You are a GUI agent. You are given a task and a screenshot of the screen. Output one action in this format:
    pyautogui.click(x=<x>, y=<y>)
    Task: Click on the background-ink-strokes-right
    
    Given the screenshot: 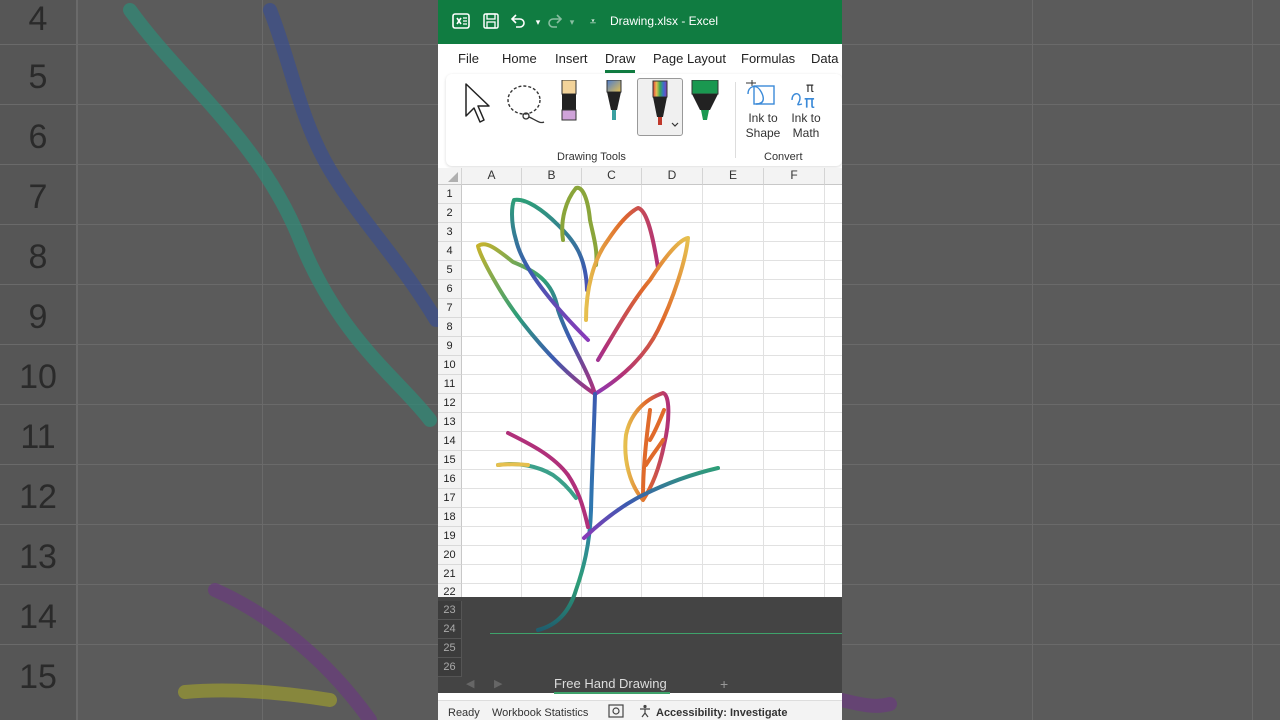 What is the action you would take?
    pyautogui.click(x=869, y=703)
    